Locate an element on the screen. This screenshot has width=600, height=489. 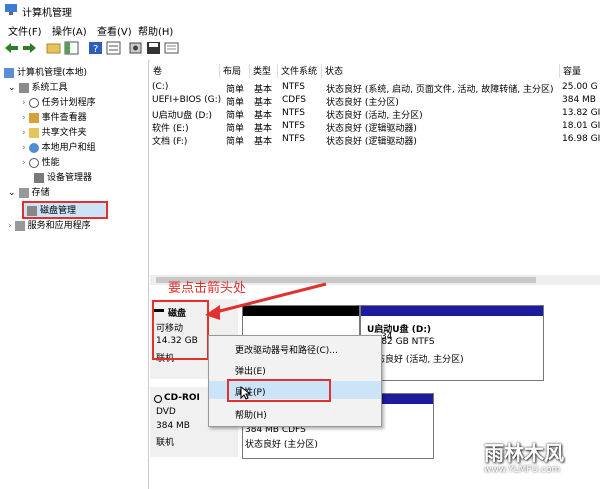
tree-item-task-scheduler: › 任务计划程序 is located at coordinates (59, 101).